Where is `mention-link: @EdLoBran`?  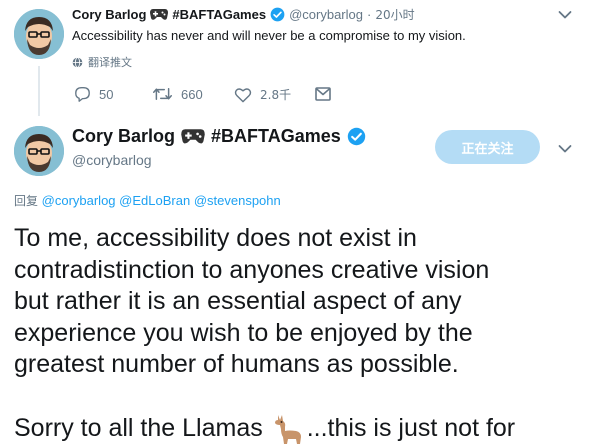
mention-link: @EdLoBran is located at coordinates (154, 200).